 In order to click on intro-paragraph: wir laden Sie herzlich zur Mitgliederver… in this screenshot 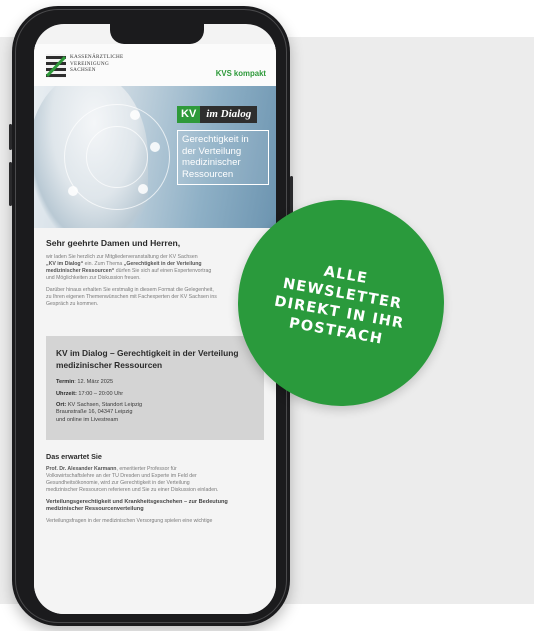, I will do `click(129, 267)`.